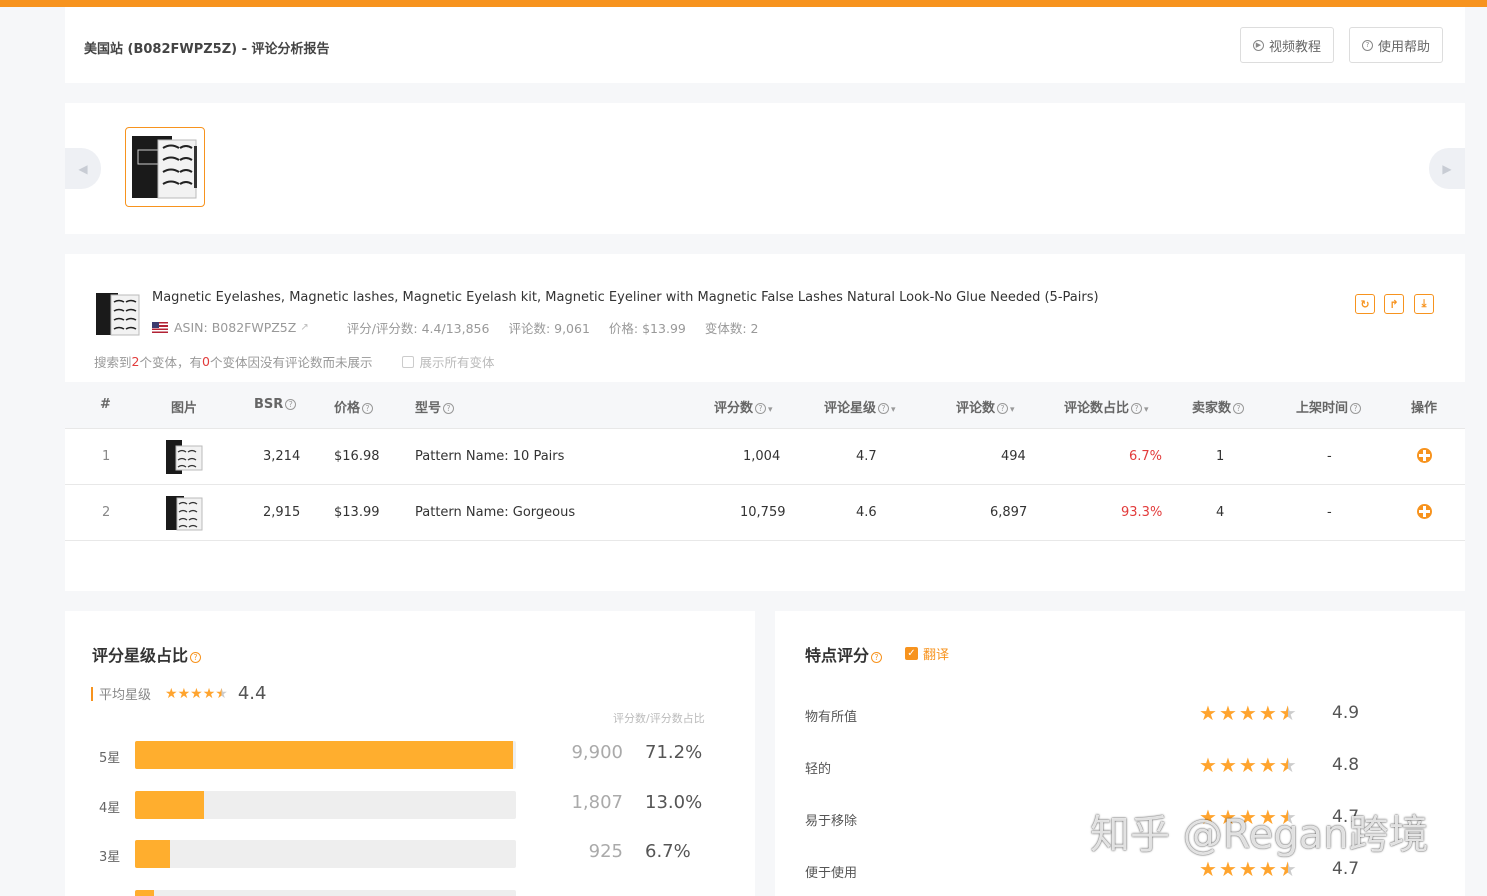 This screenshot has height=896, width=1487. I want to click on asin-text: ASIN: B082FWPZ5Z, so click(235, 327).